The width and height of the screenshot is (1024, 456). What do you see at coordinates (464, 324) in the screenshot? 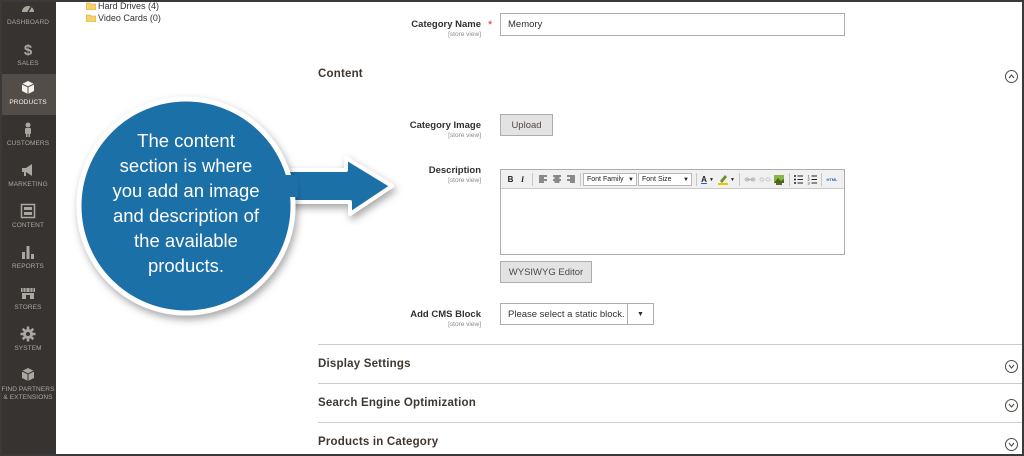
I see `cms-block-scope: [store view]` at bounding box center [464, 324].